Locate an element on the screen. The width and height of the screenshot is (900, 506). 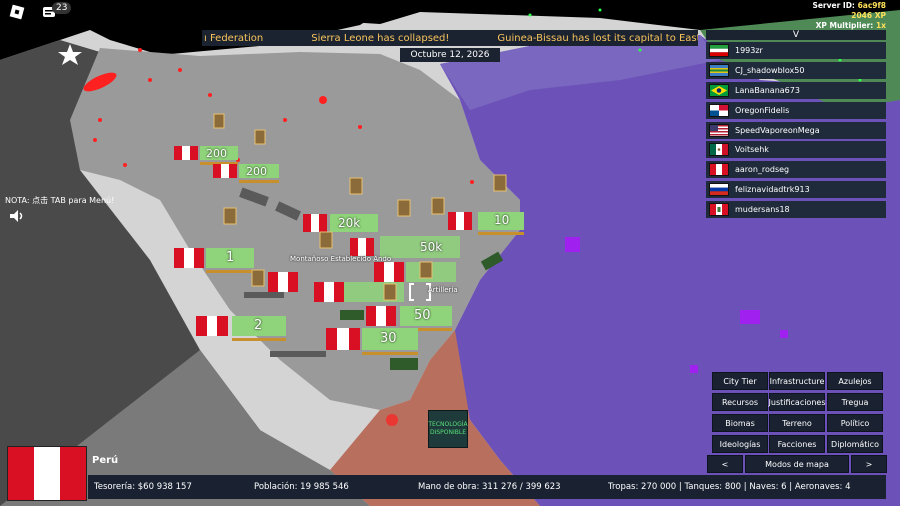
biomes-button: Biomas is located at coordinates (740, 423).